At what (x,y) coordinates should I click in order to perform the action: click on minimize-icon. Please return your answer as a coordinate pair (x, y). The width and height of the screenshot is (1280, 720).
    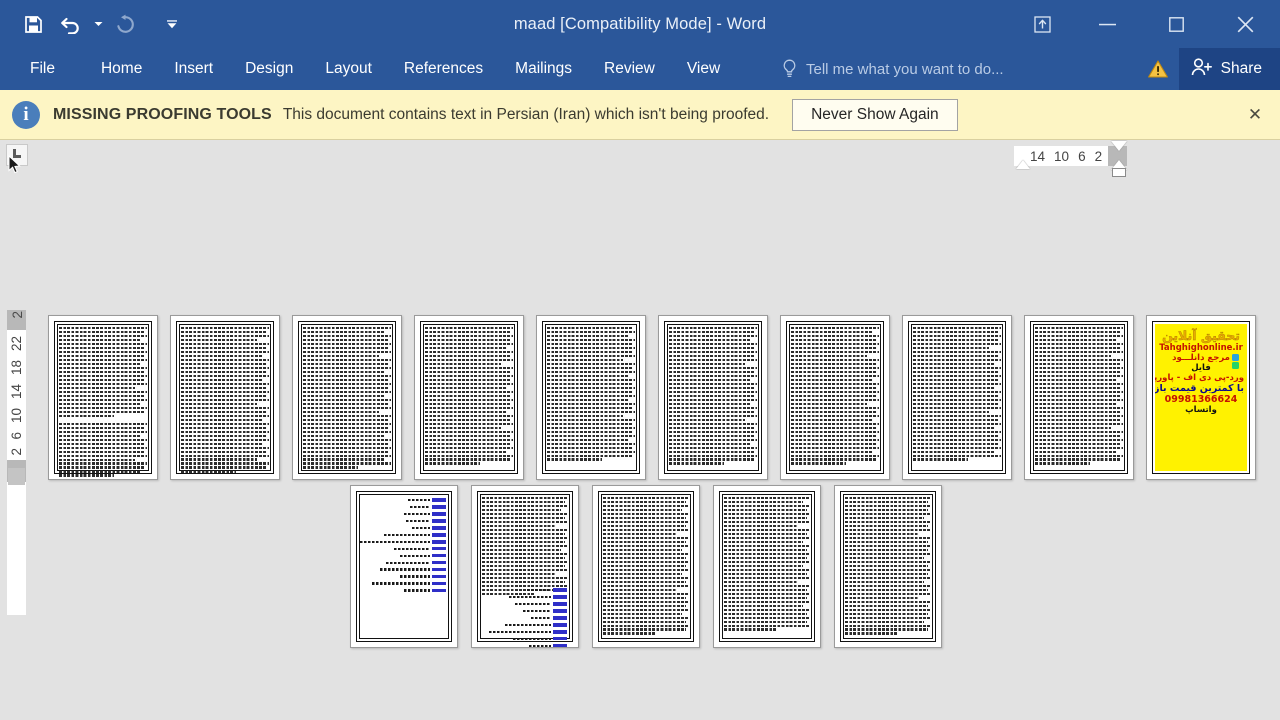
    Looking at the image, I should click on (1107, 24).